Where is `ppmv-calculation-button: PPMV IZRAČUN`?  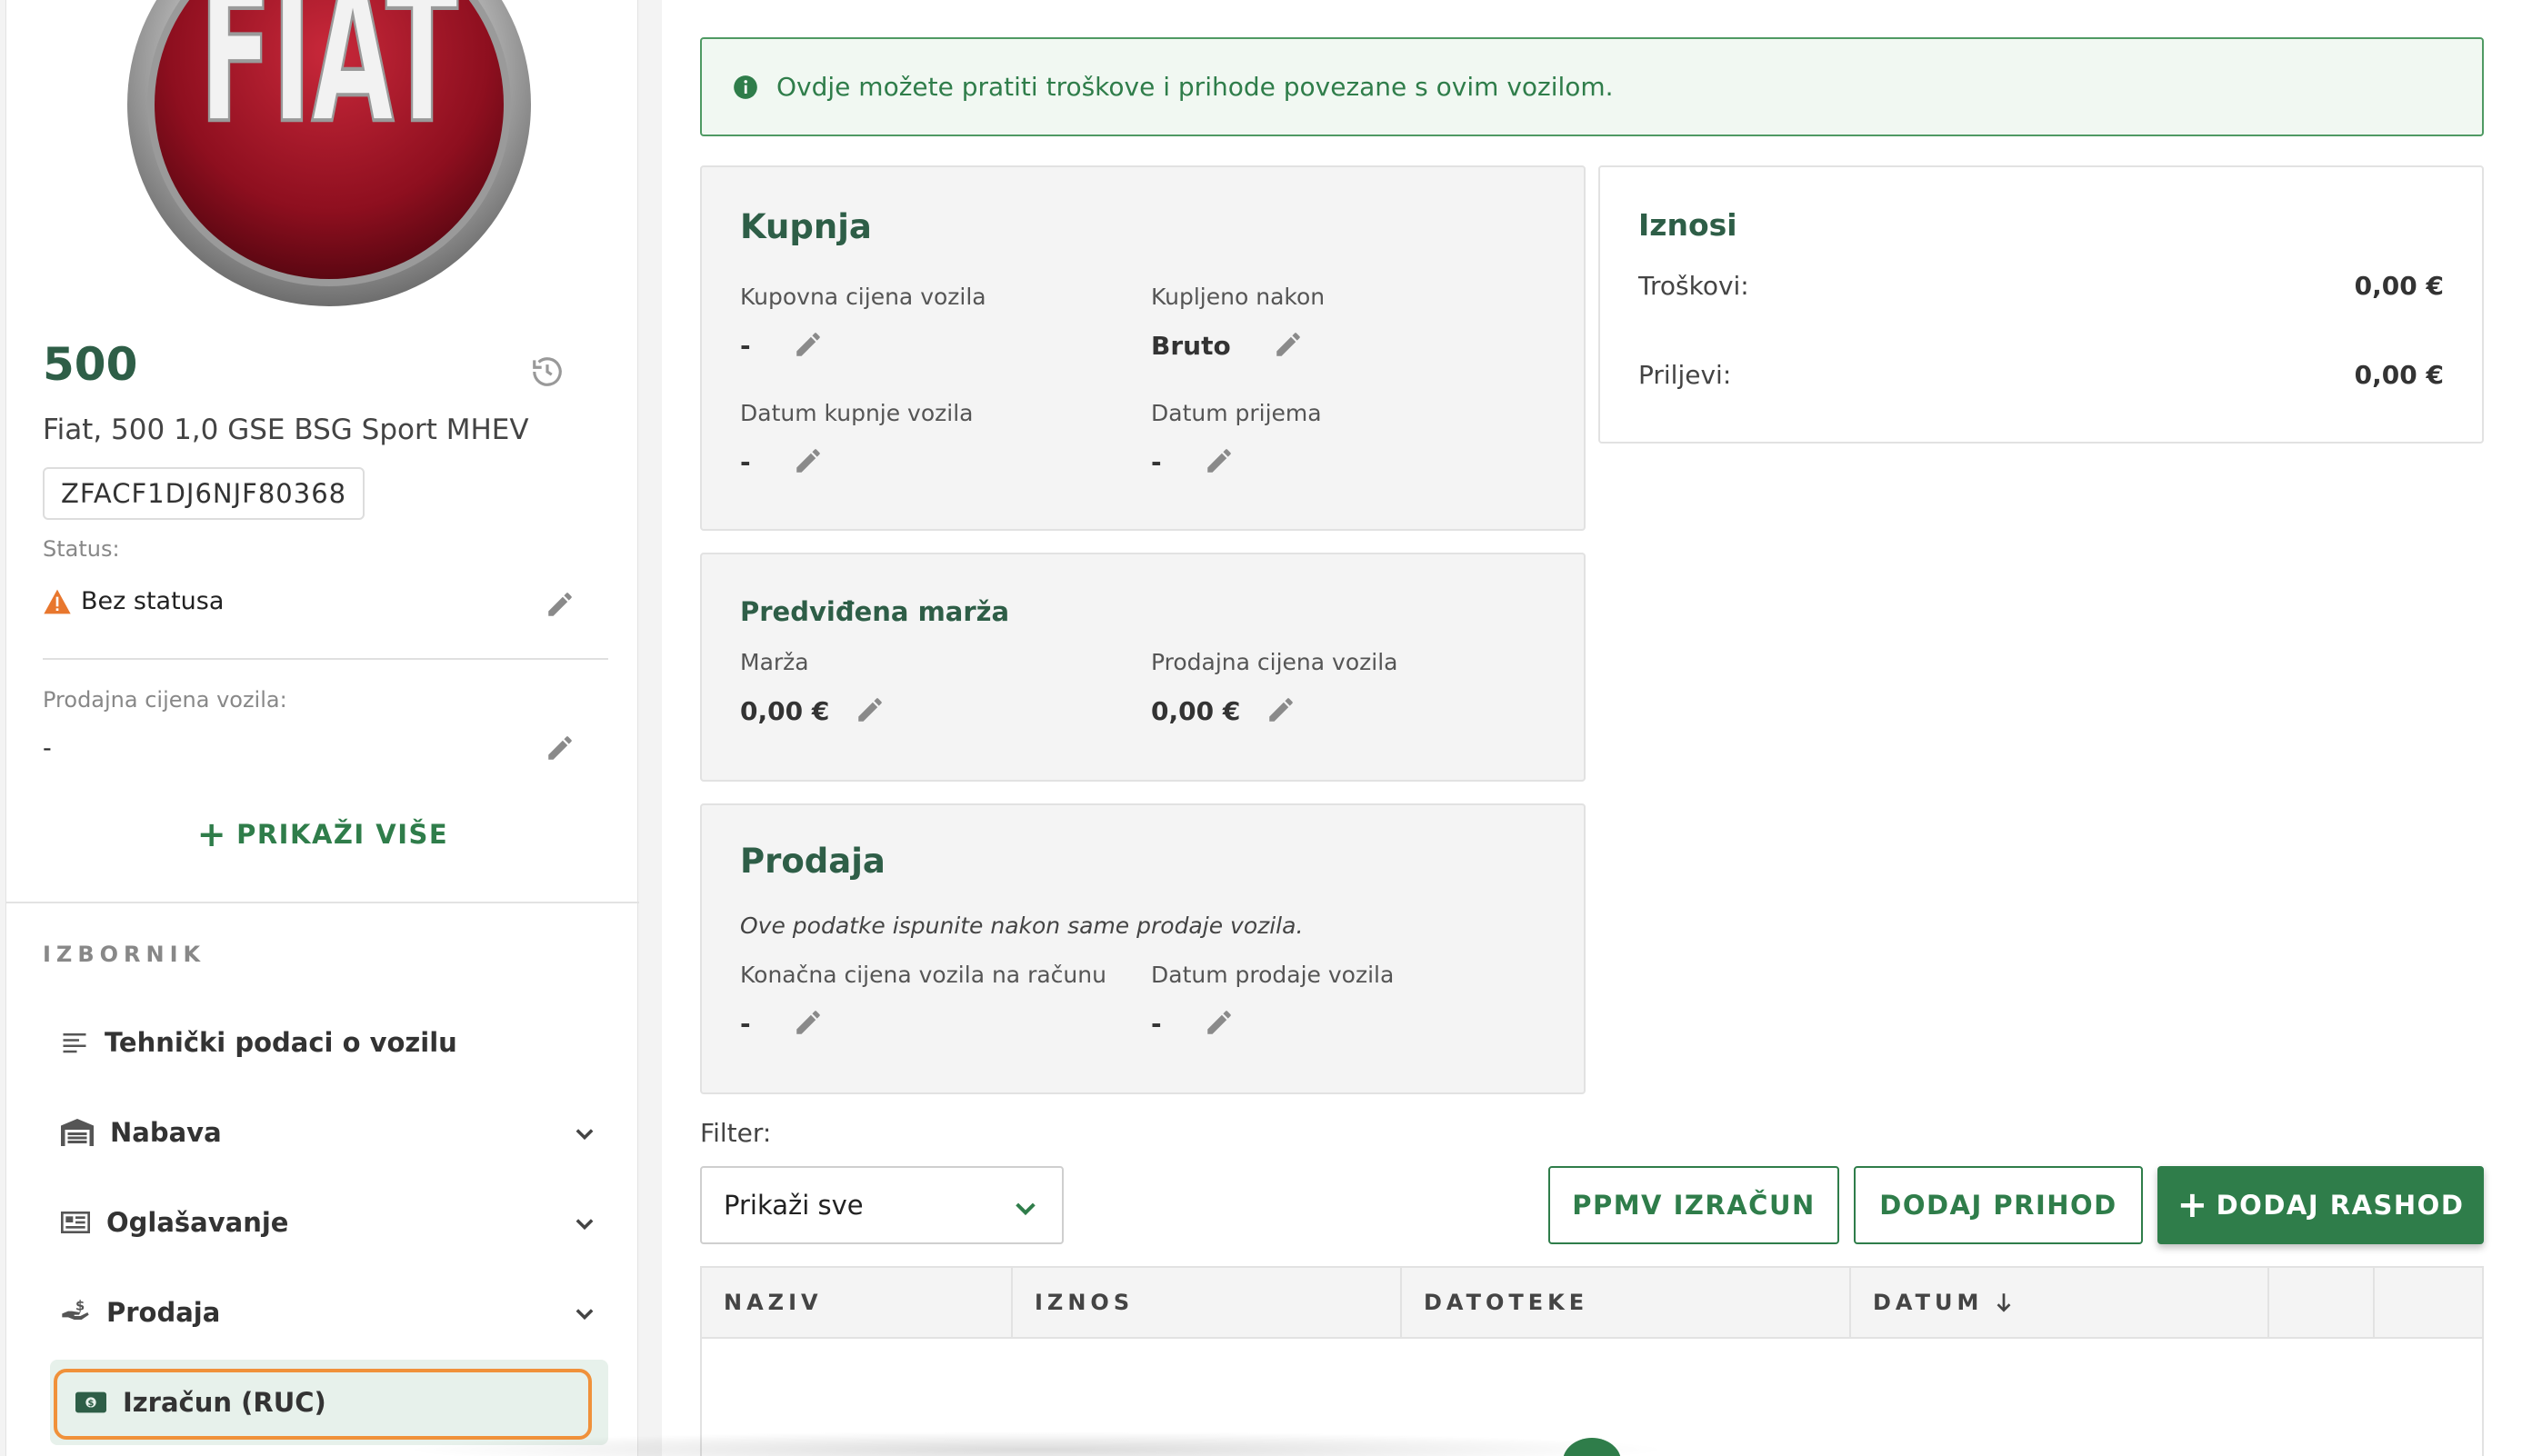
ppmv-calculation-button: PPMV IZRAČUN is located at coordinates (1693, 1205).